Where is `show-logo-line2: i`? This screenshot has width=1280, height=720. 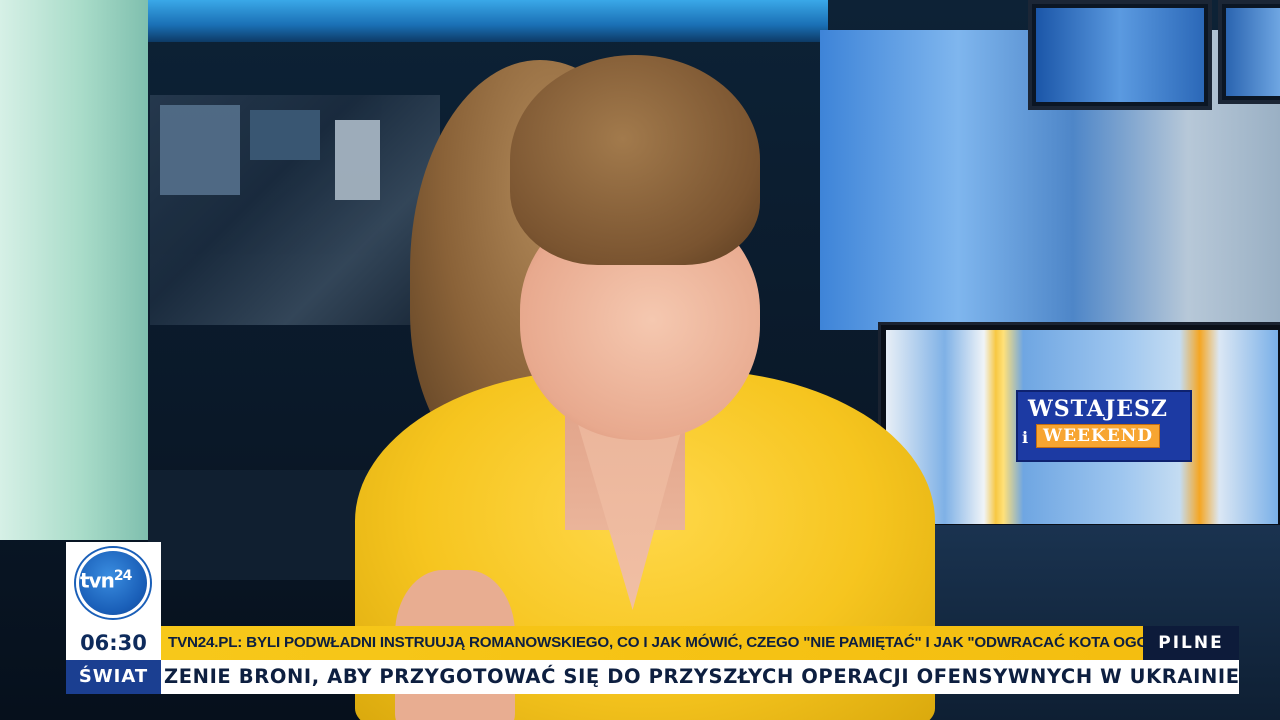 show-logo-line2: i is located at coordinates (1025, 437).